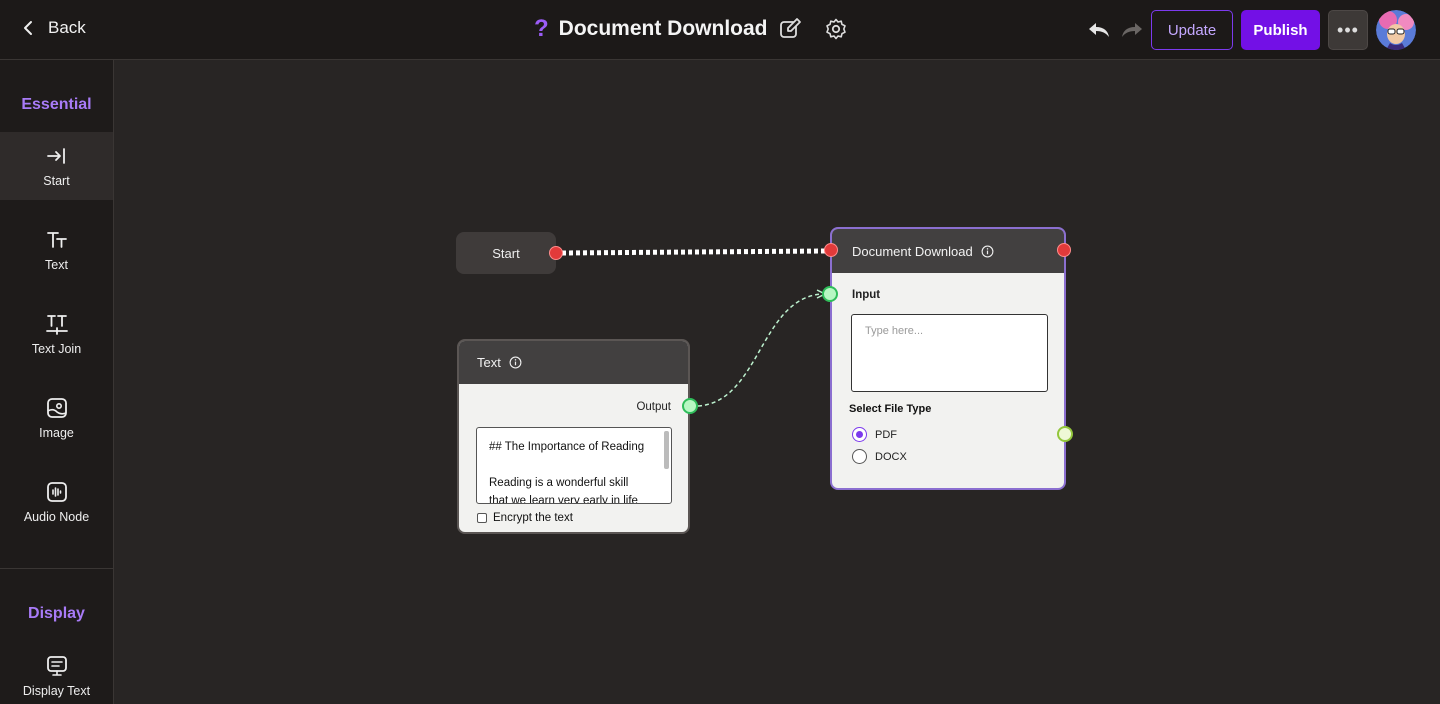 This screenshot has width=1440, height=704. What do you see at coordinates (1348, 30) in the screenshot?
I see `more-options-button: •••` at bounding box center [1348, 30].